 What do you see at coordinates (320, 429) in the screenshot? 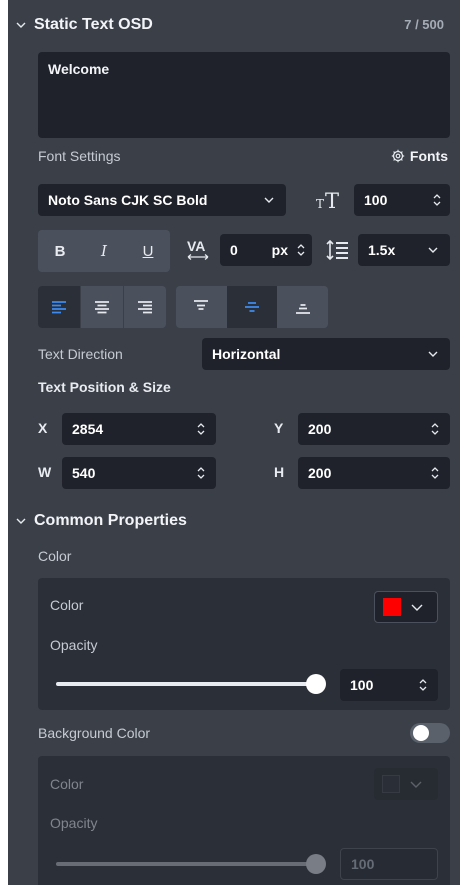
I see `y-value: 200` at bounding box center [320, 429].